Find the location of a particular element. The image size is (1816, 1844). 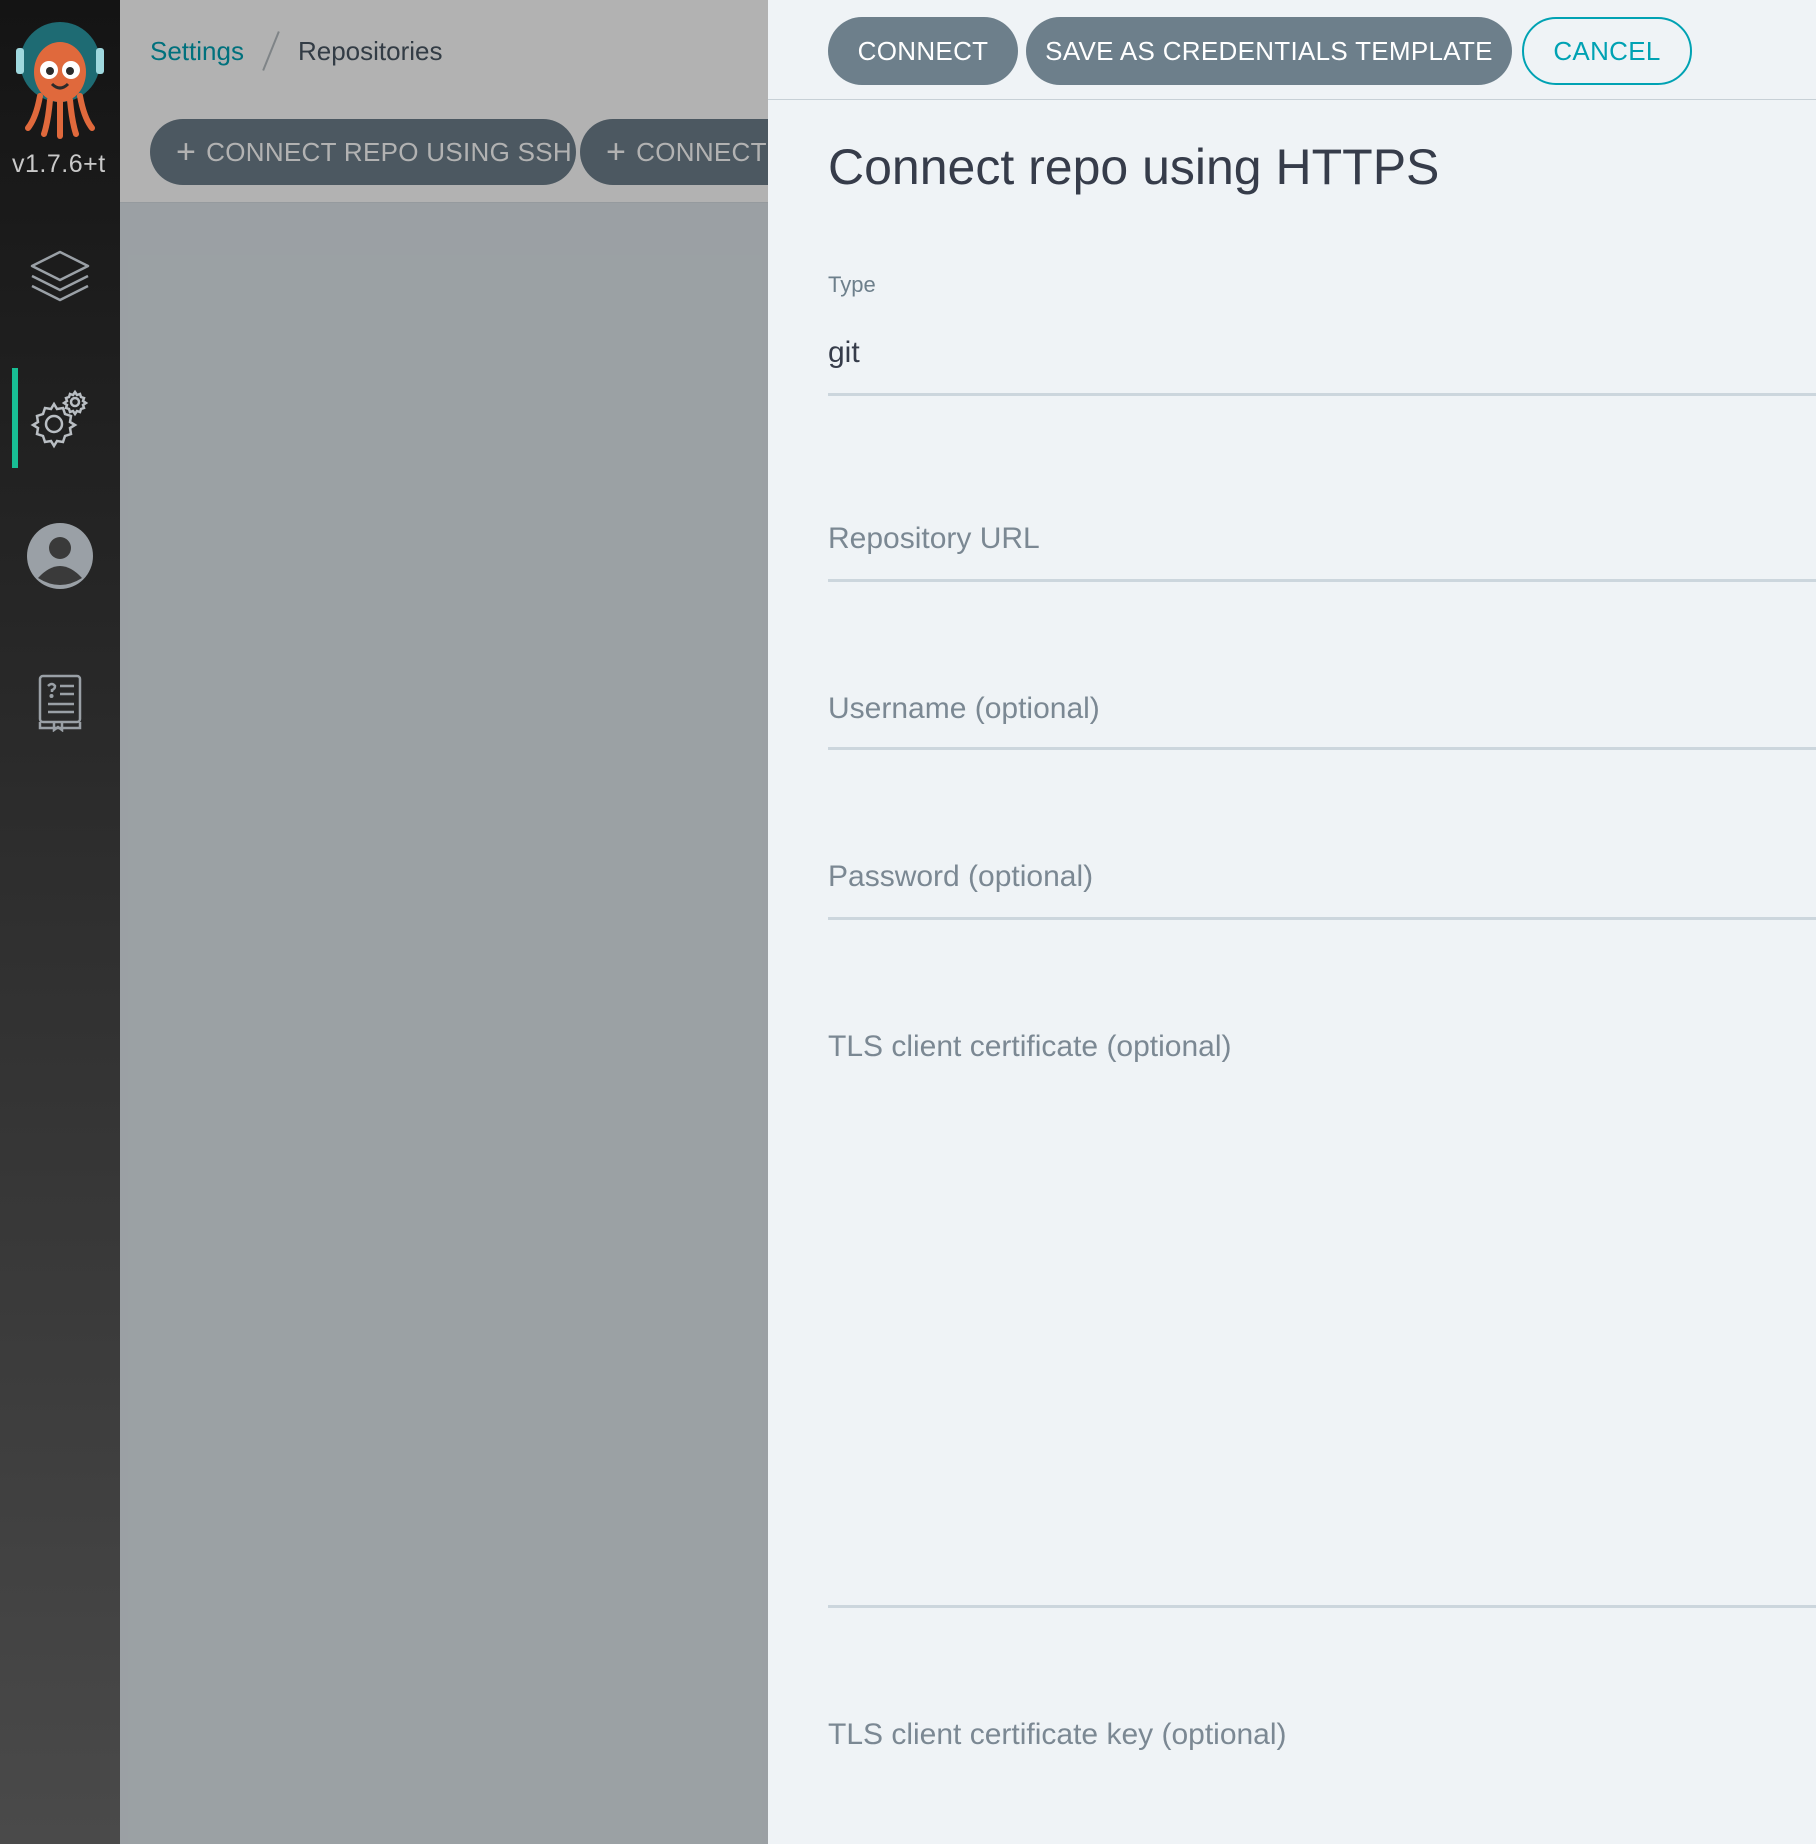

user-icon is located at coordinates (60, 556).